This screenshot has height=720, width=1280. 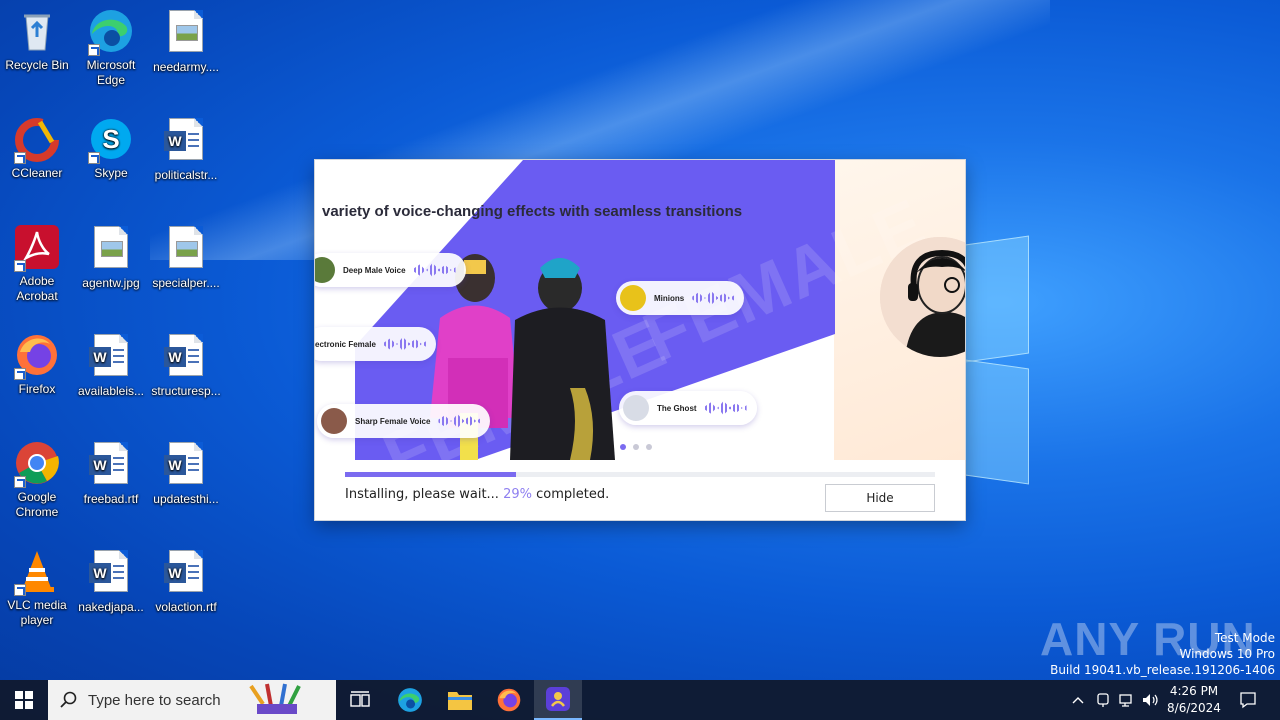 I want to click on device-icon, so click(x=1103, y=700).